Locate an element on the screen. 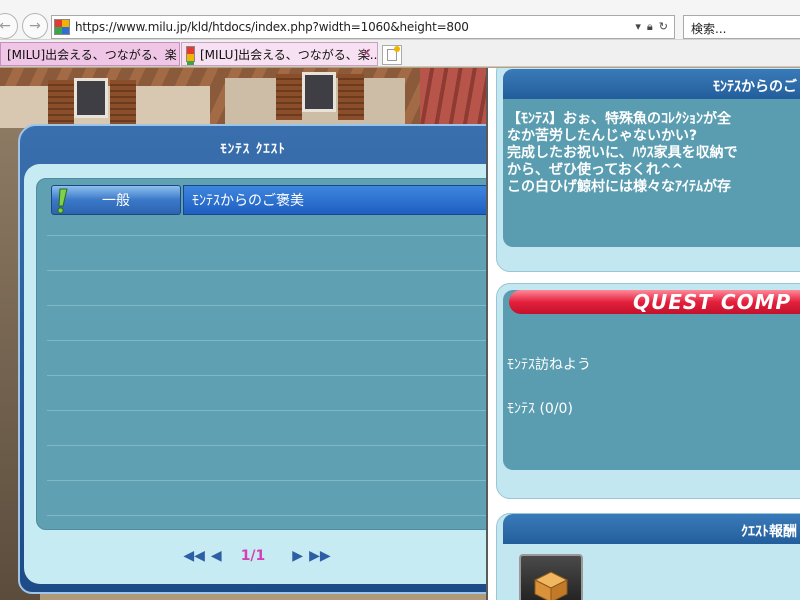  reward-title: ｸｴｽﾄ報酬 is located at coordinates (651, 529).